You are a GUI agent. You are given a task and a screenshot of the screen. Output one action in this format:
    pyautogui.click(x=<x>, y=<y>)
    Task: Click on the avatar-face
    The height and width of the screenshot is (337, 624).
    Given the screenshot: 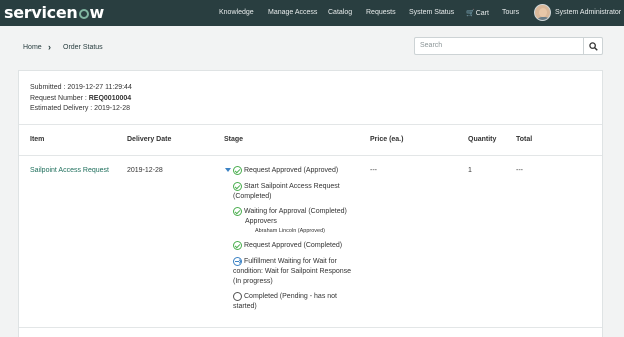 What is the action you would take?
    pyautogui.click(x=543, y=12)
    